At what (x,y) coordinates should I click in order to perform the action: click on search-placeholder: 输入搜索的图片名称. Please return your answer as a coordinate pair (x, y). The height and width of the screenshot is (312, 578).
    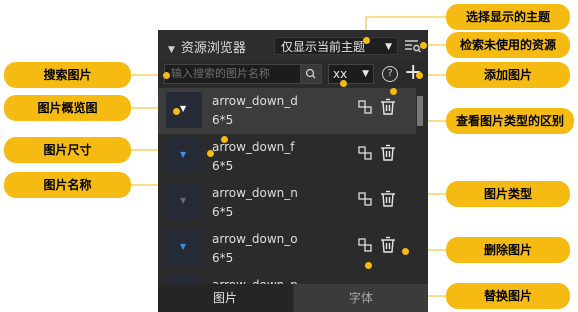
    Looking at the image, I should click on (220, 73).